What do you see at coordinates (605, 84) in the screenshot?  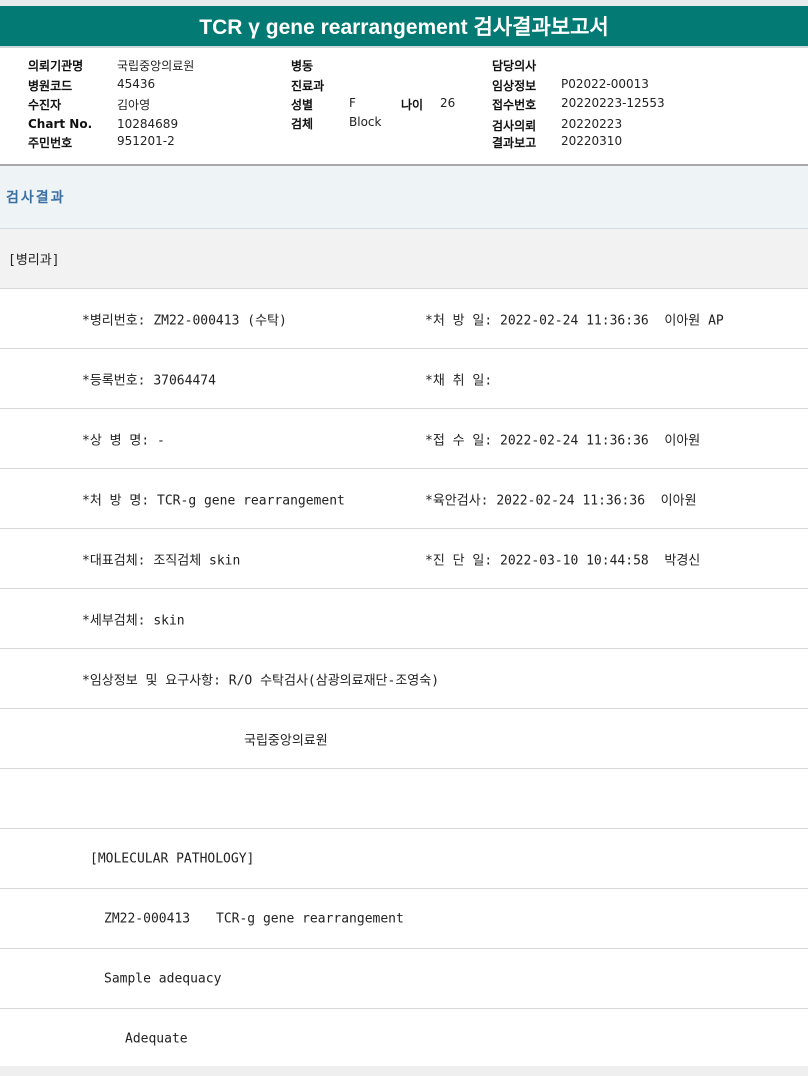 I see `value-clinical-info: P02022-00013` at bounding box center [605, 84].